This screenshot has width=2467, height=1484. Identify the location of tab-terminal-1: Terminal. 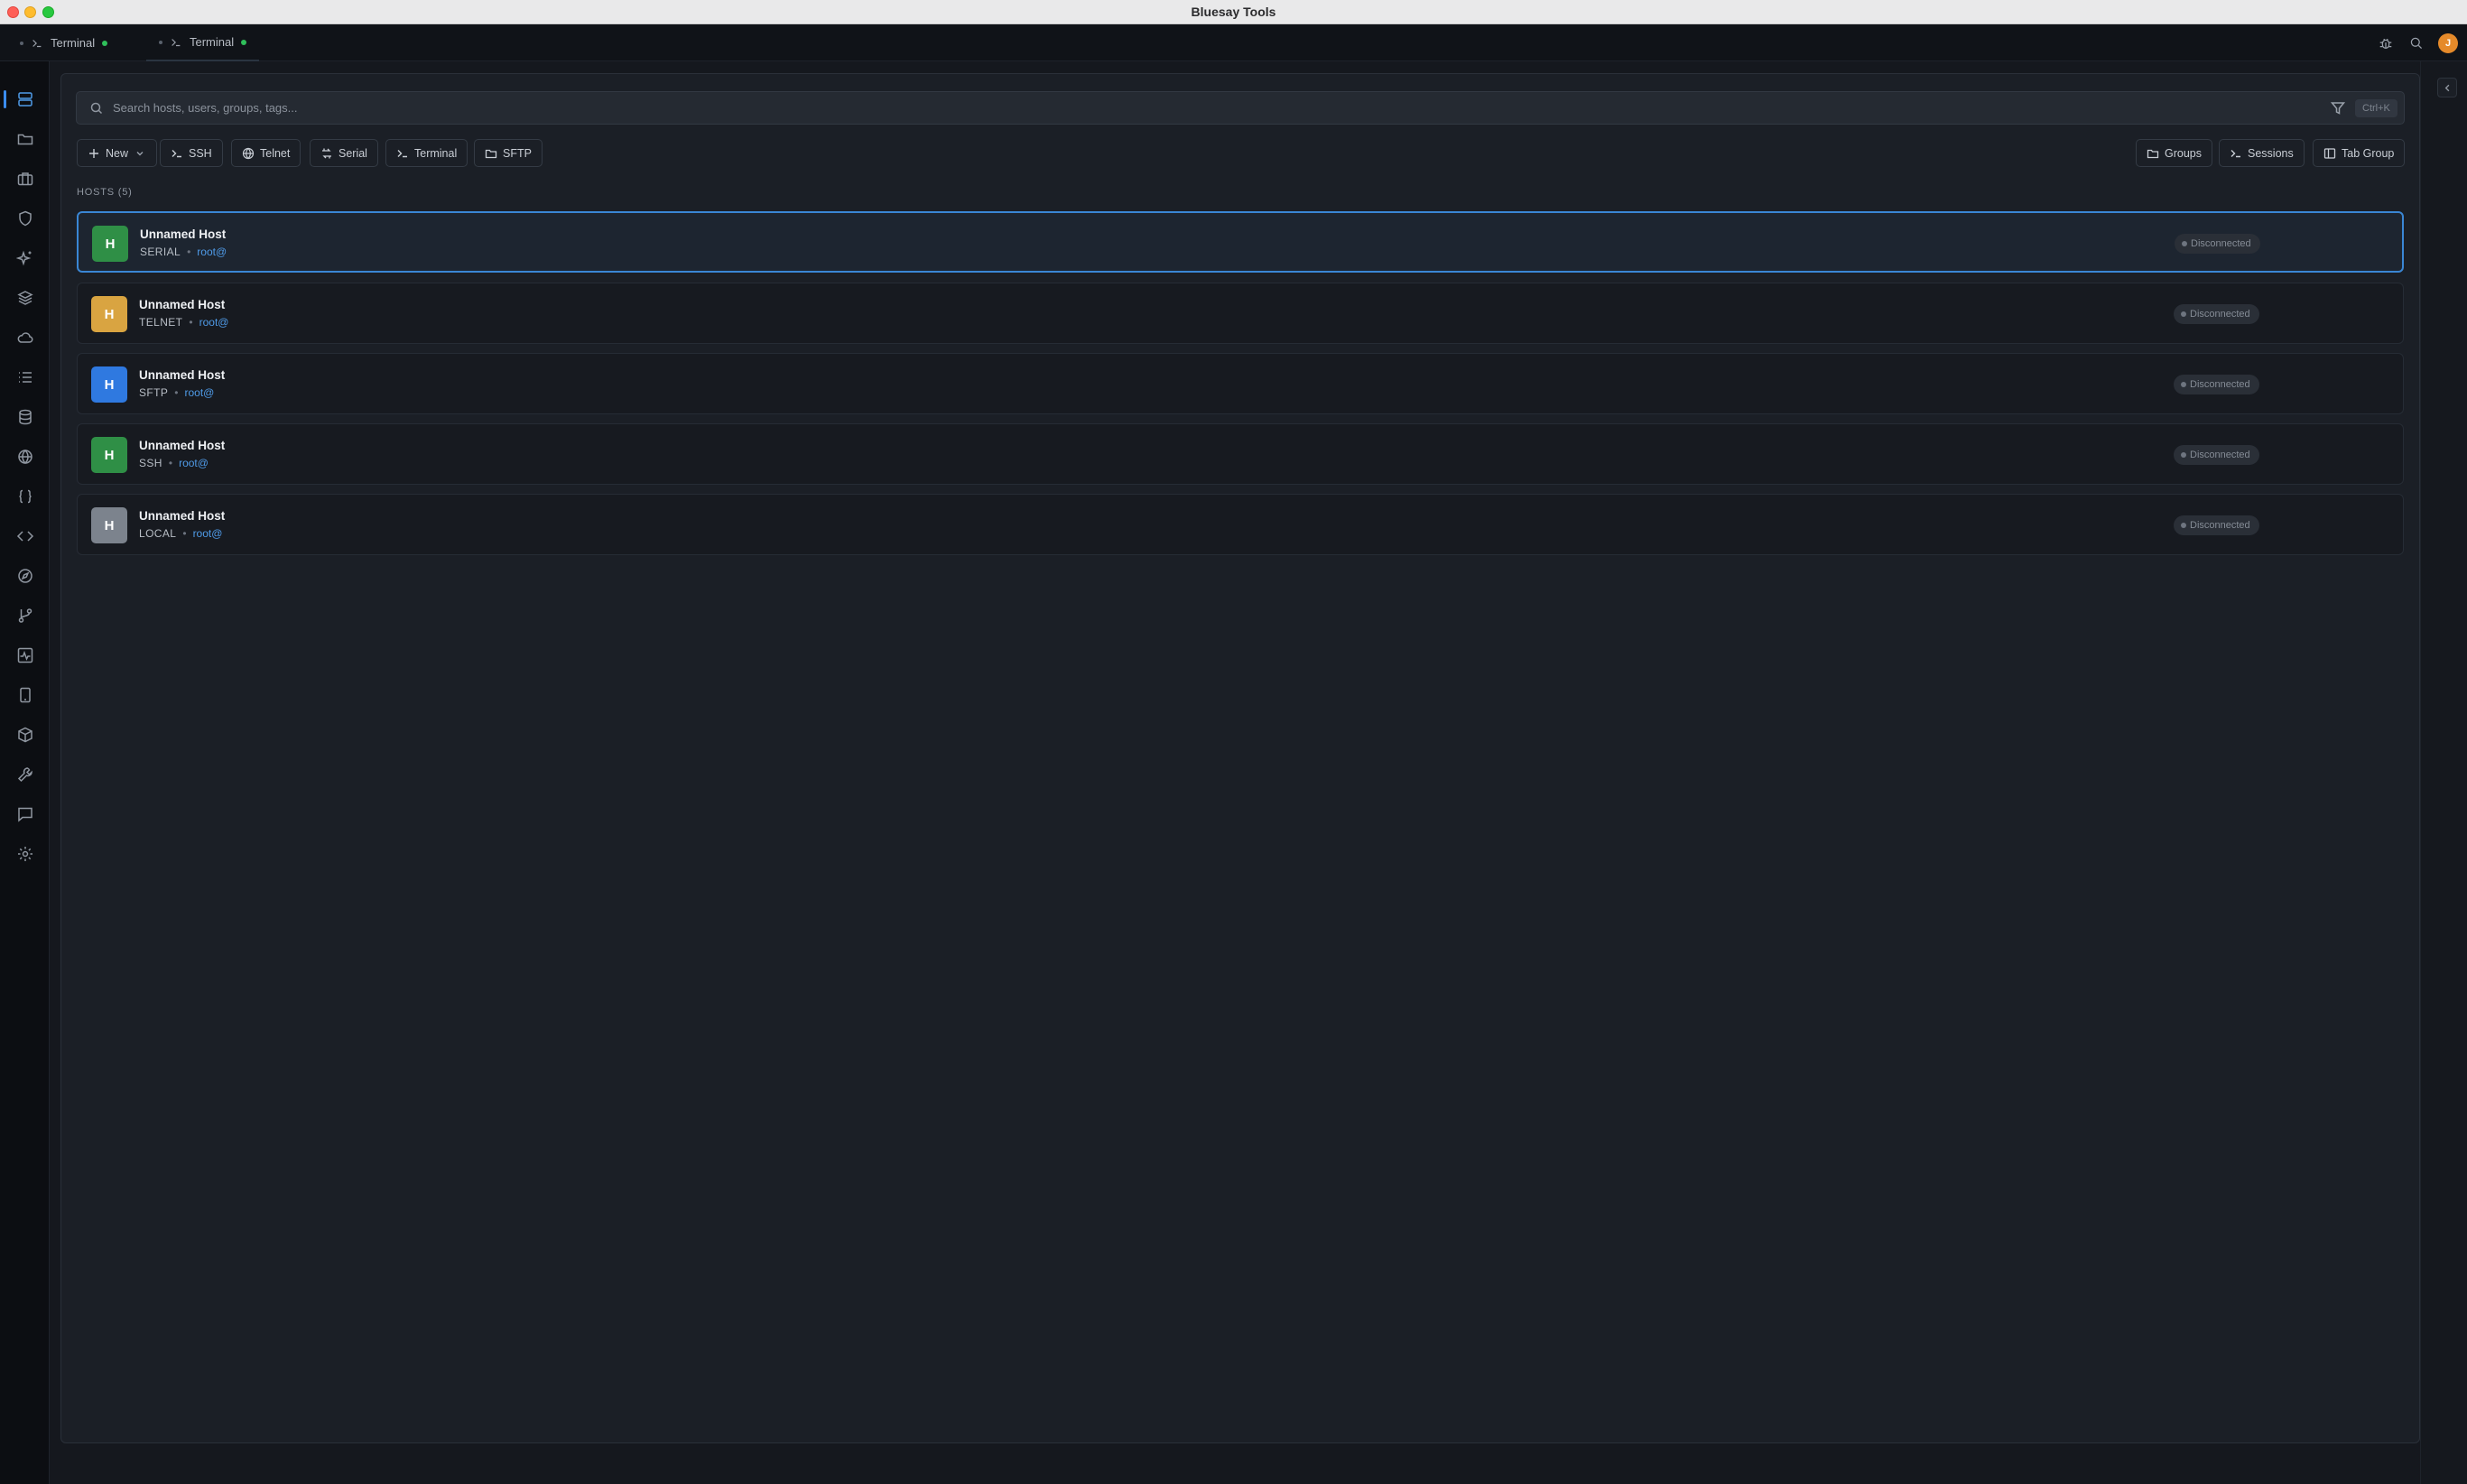
(63, 43).